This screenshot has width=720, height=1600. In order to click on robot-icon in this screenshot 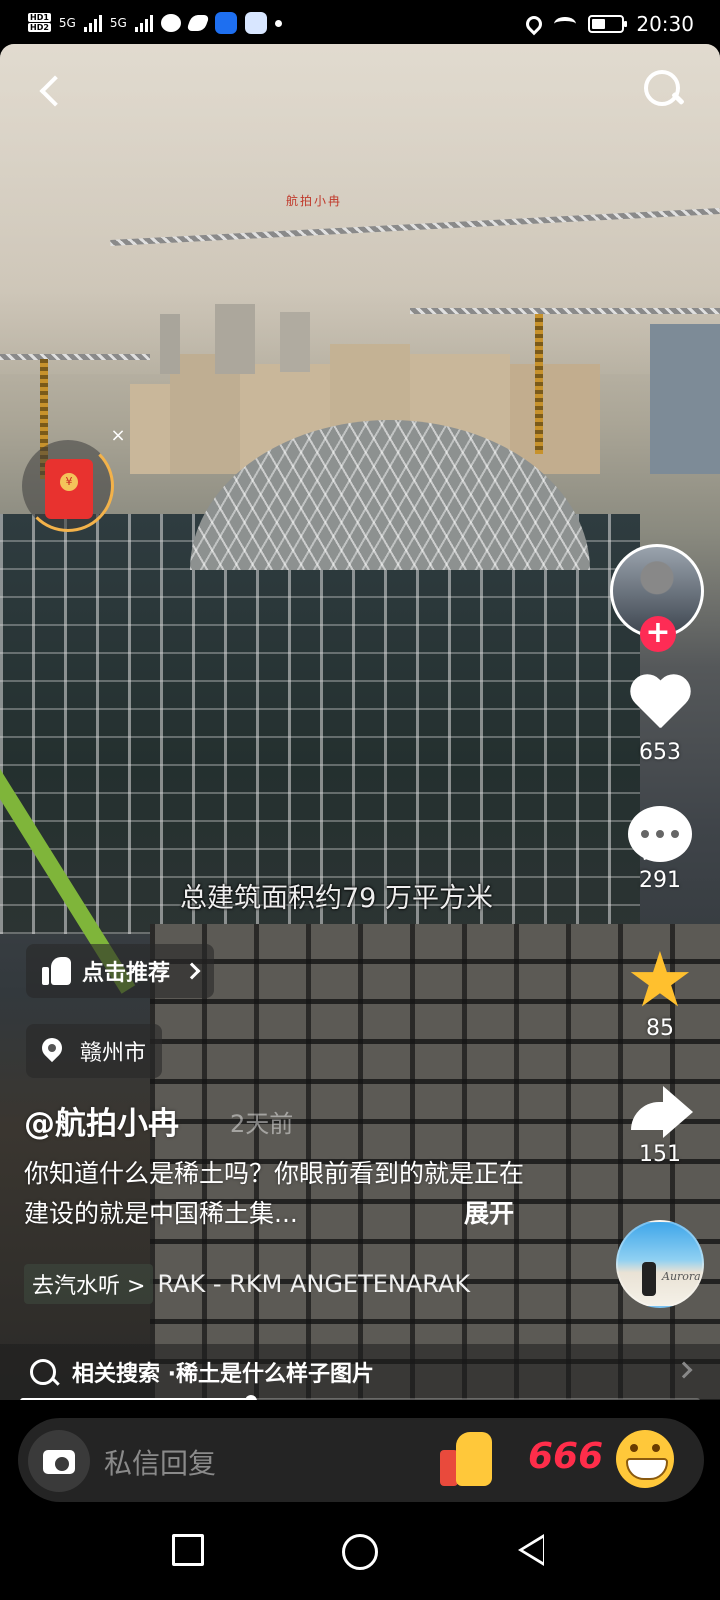, I will do `click(255, 23)`.